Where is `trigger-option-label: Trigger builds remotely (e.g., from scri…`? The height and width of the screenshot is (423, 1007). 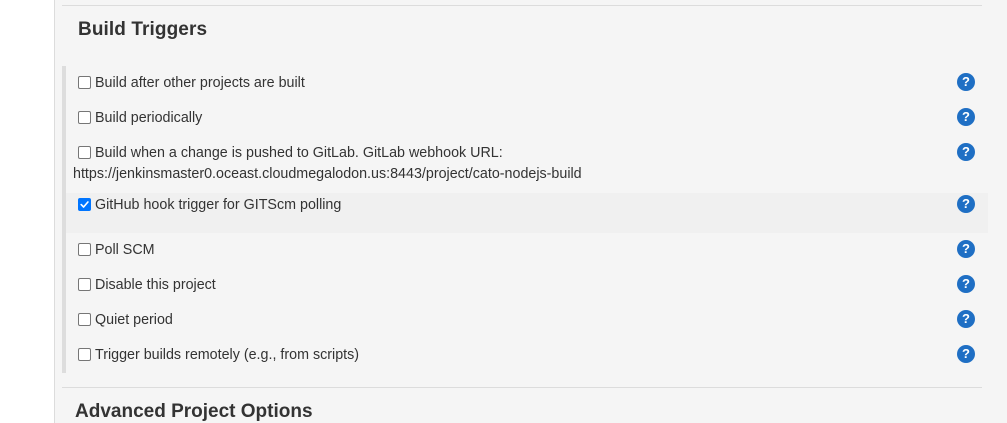 trigger-option-label: Trigger builds remotely (e.g., from scri… is located at coordinates (227, 355).